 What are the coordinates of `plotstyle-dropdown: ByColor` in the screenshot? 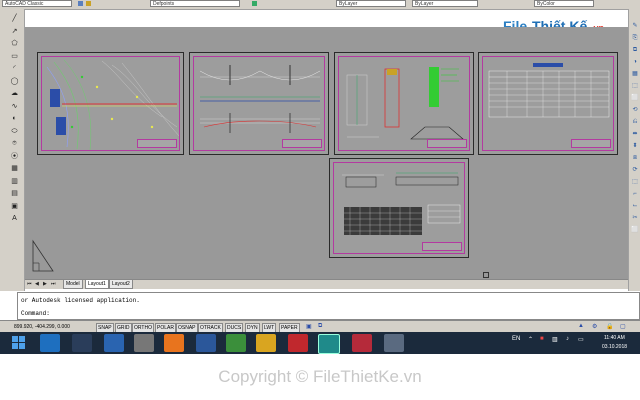 It's located at (564, 3).